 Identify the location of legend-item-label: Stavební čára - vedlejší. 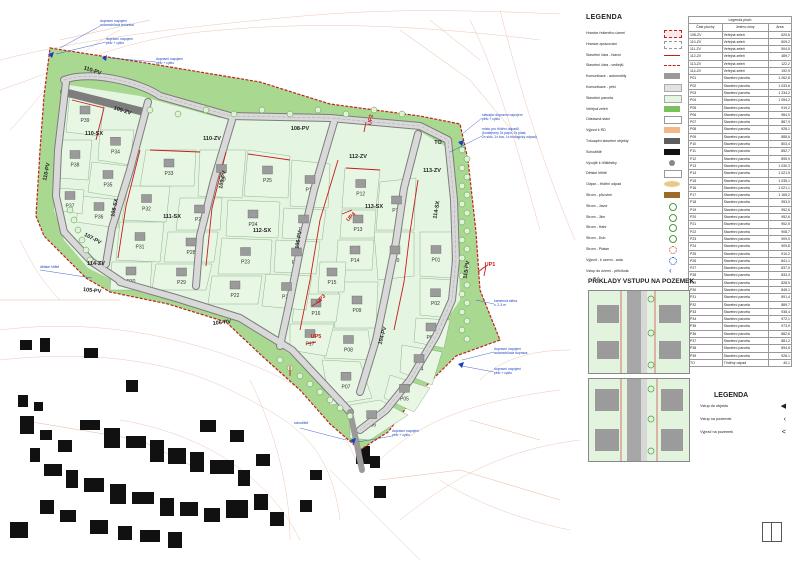
(605, 65).